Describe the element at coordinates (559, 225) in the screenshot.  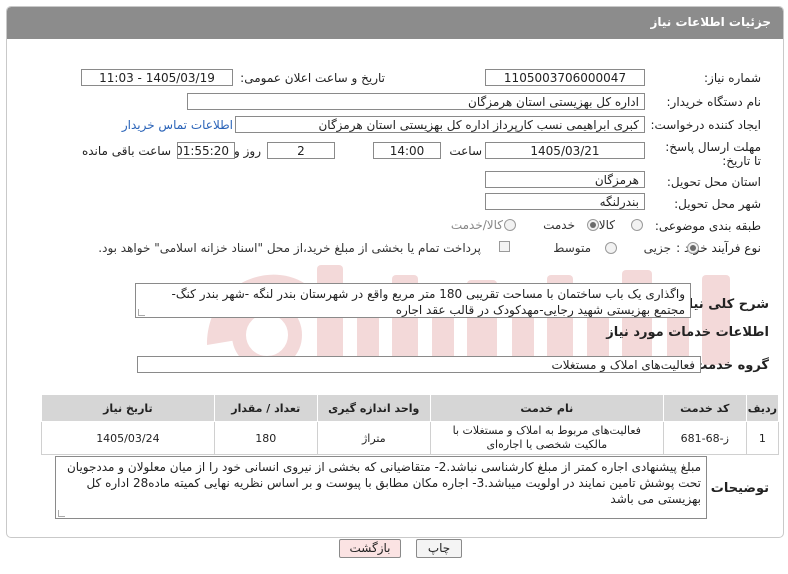
I see `category-option-service: خدمت` at that location.